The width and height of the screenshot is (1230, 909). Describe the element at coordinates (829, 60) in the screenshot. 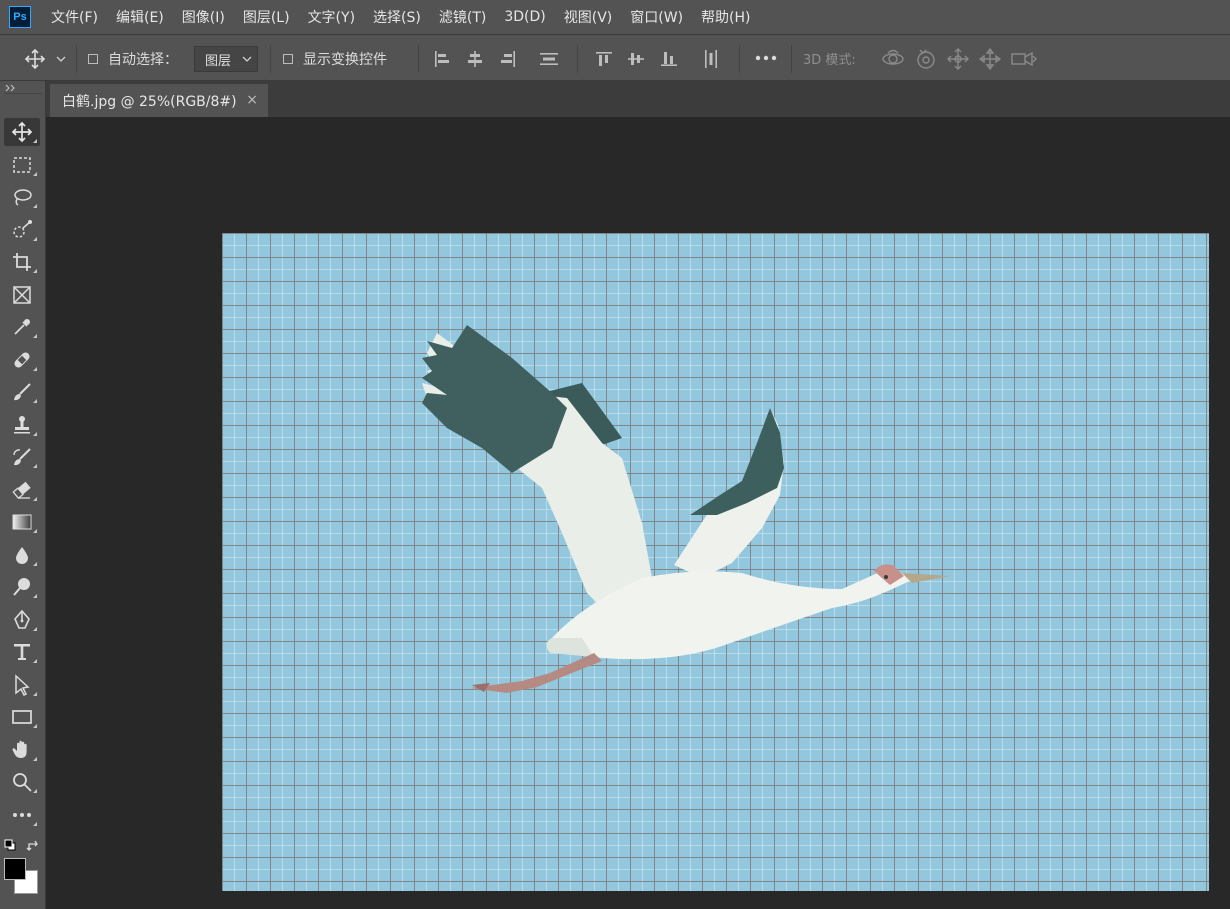

I see `3d-mode-label: 3D 模式:` at that location.